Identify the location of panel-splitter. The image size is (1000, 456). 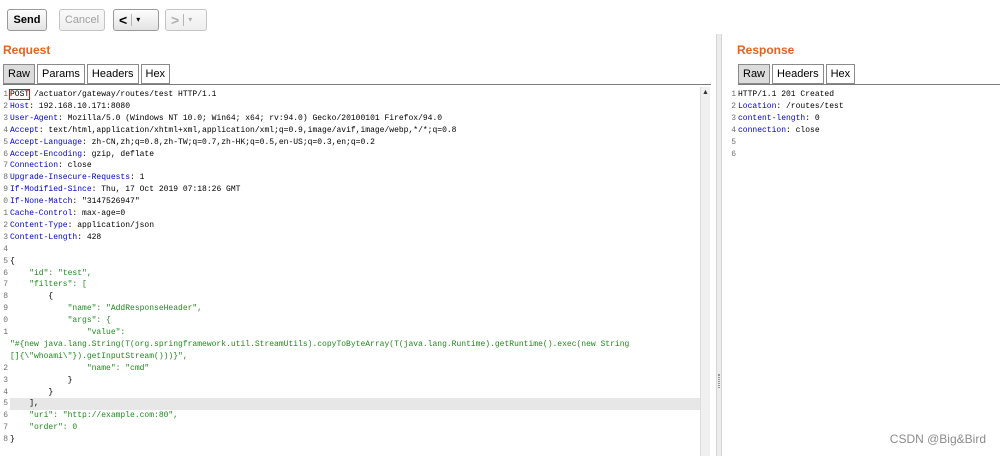
(719, 245).